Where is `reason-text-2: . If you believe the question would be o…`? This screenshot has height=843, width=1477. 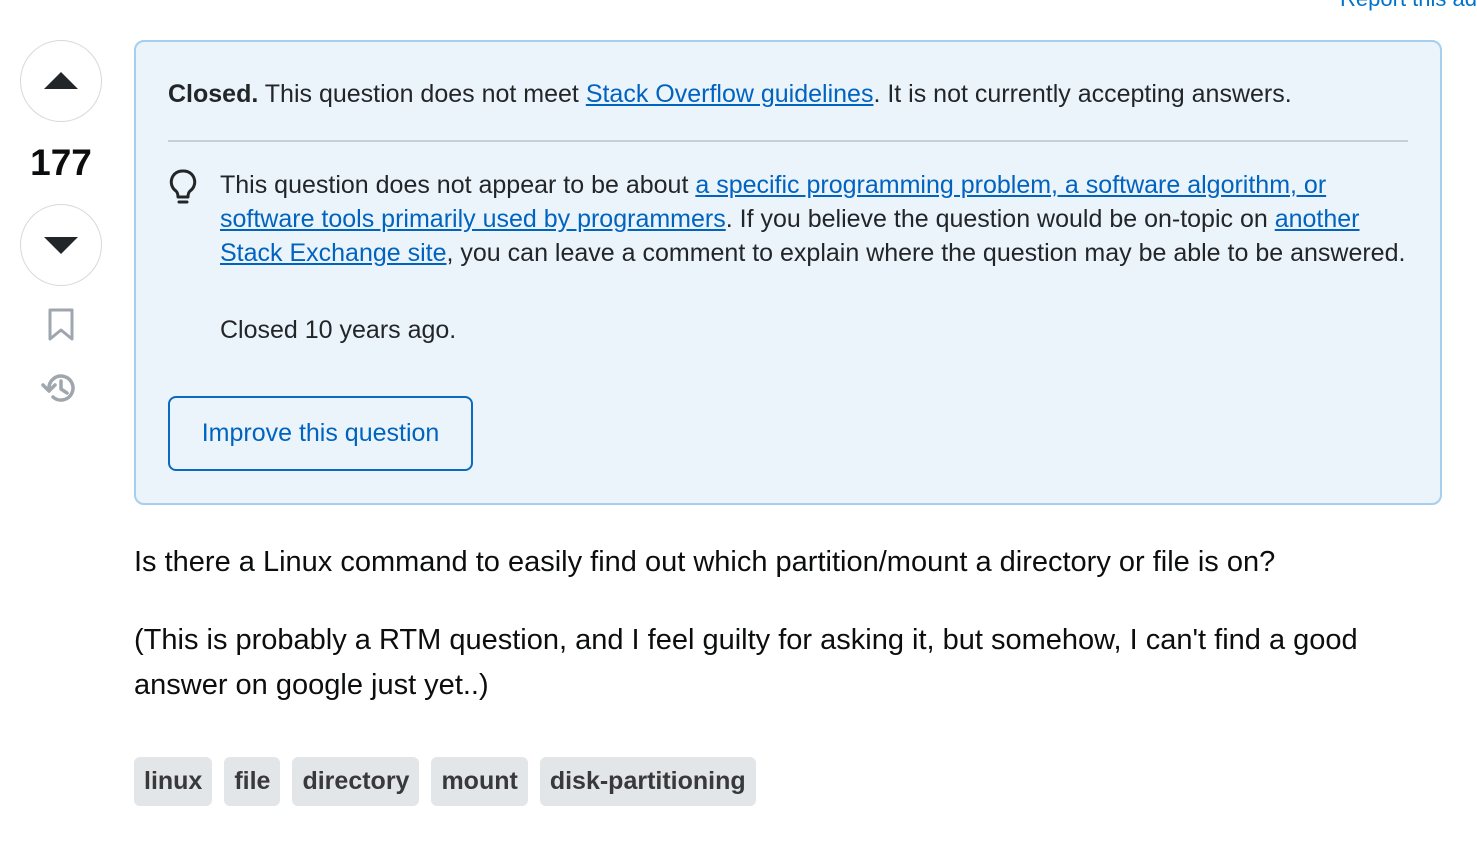
reason-text-2: . If you believe the question would be o… is located at coordinates (1000, 219).